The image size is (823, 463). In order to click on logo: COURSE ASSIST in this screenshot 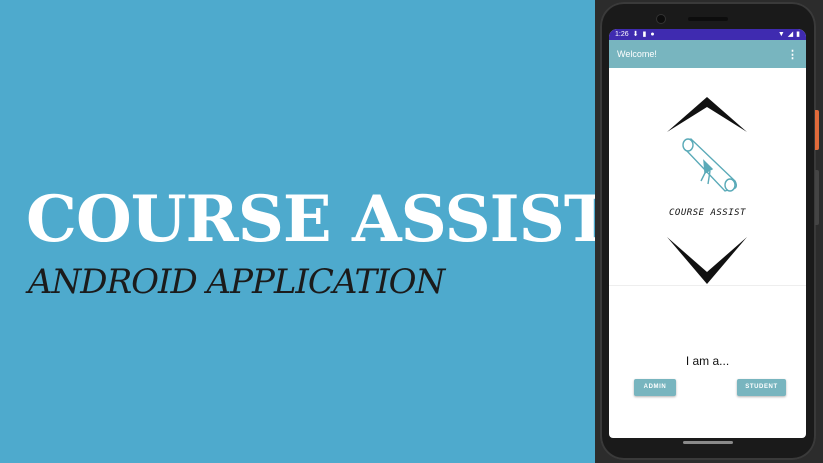, I will do `click(707, 189)`.